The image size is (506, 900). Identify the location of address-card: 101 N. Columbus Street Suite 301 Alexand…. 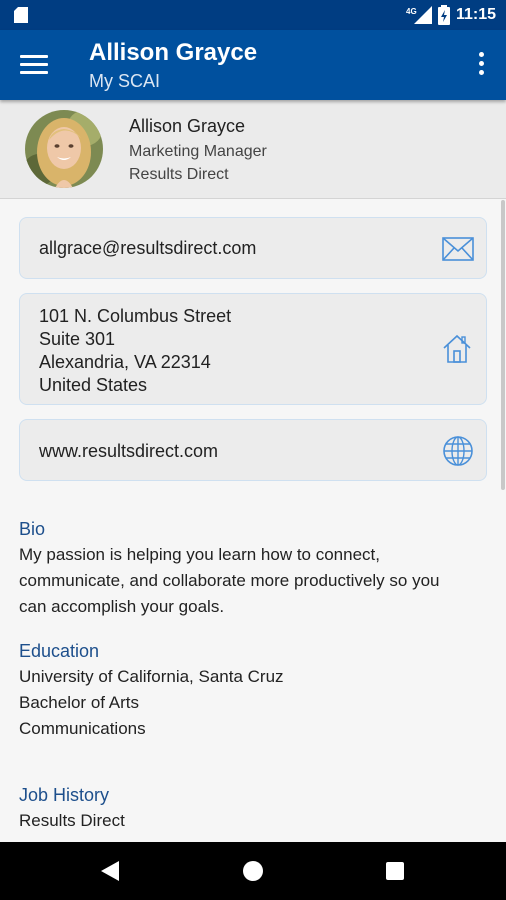
(253, 349).